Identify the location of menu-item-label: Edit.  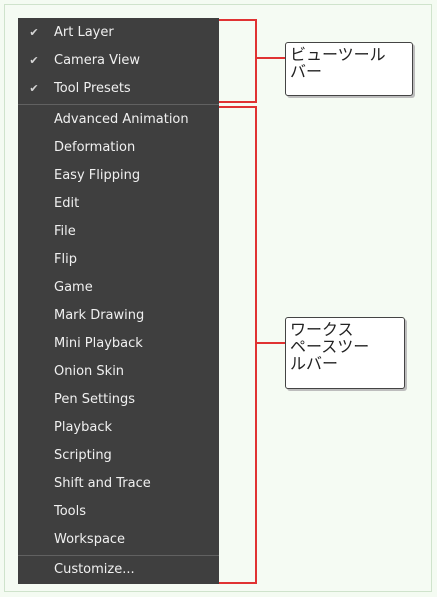
(67, 203).